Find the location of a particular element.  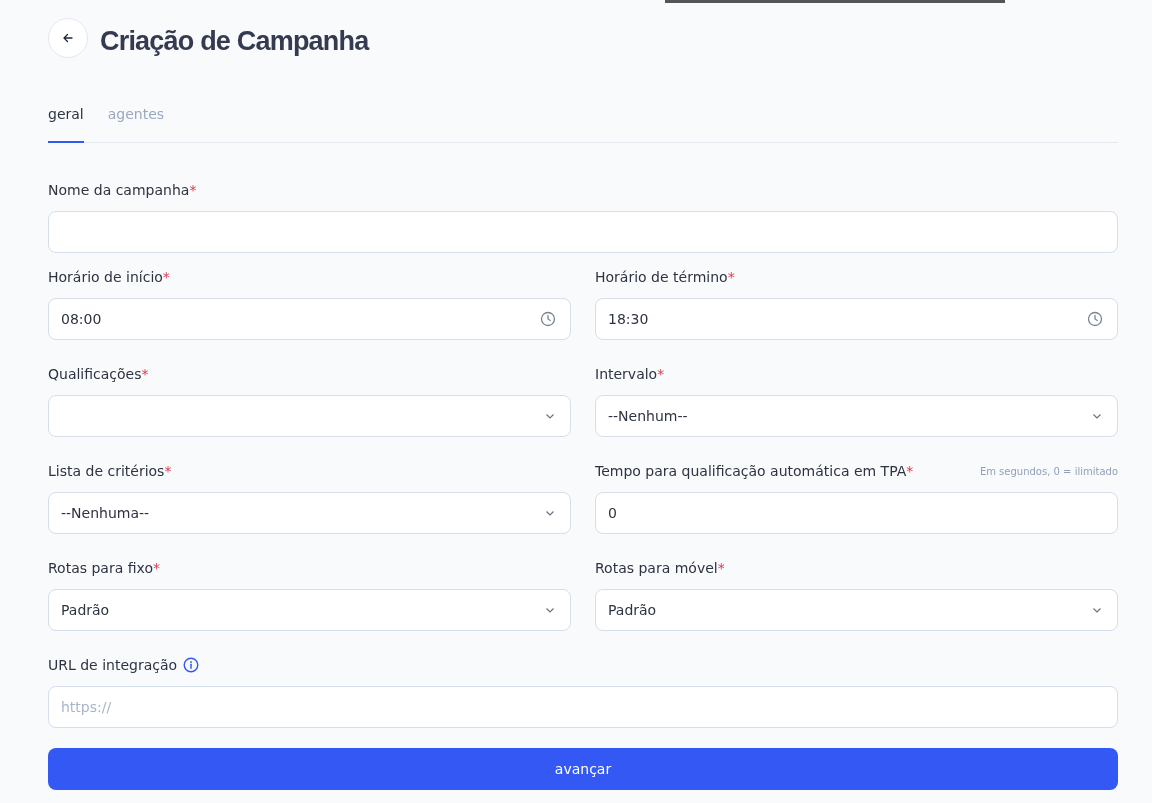

field-label: Intervalo* is located at coordinates (630, 374).